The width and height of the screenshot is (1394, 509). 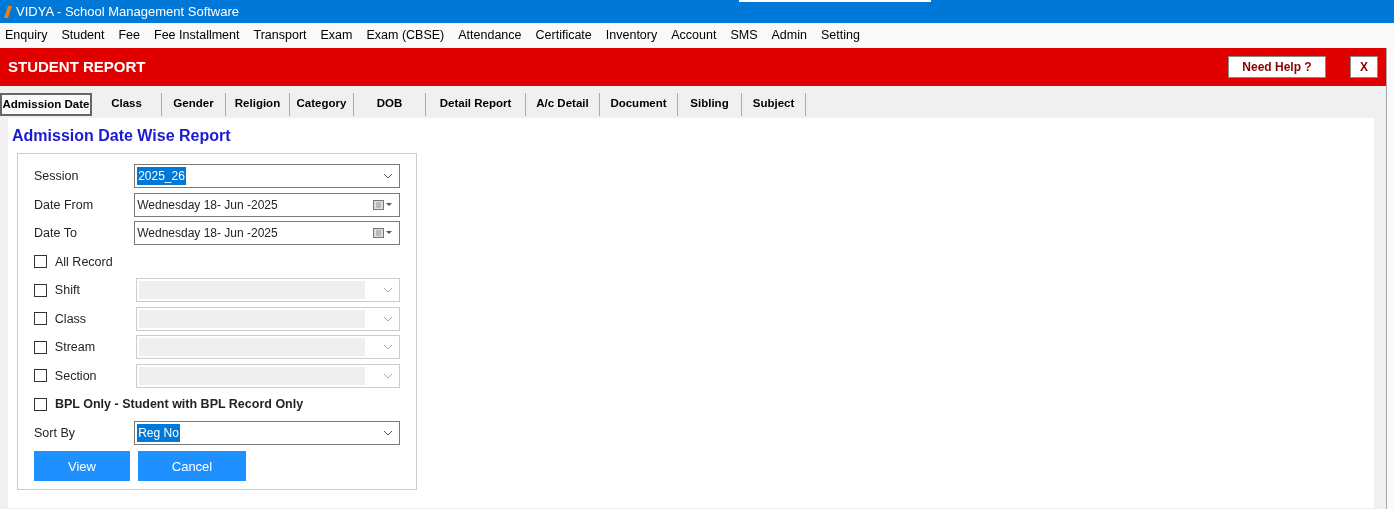 What do you see at coordinates (56, 234) in the screenshot?
I see `field-label: Date To` at bounding box center [56, 234].